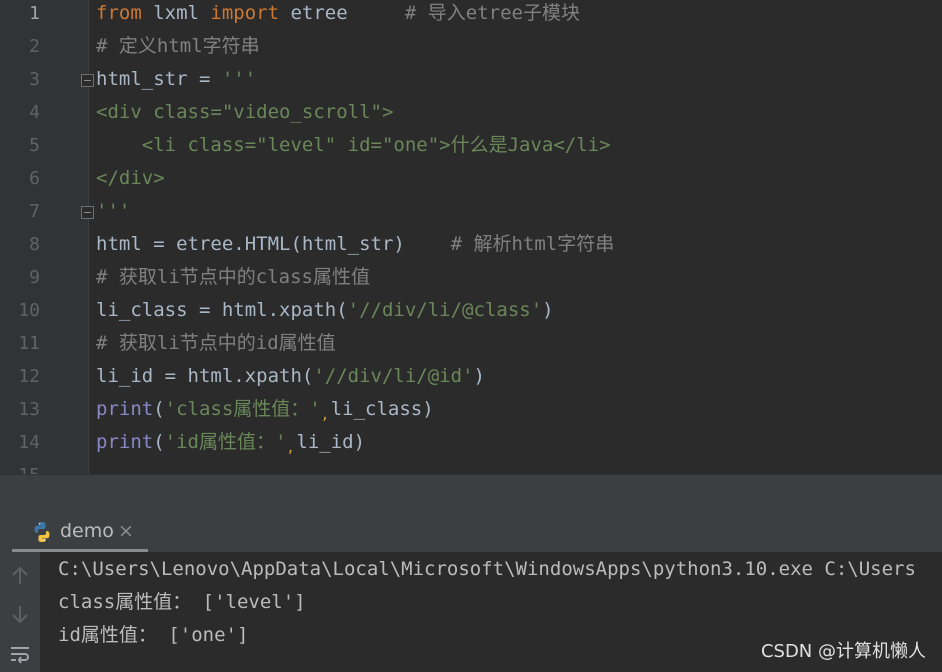  I want to click on code-token: <li class="level" id="one">什么是Java</li>, so click(353, 145).